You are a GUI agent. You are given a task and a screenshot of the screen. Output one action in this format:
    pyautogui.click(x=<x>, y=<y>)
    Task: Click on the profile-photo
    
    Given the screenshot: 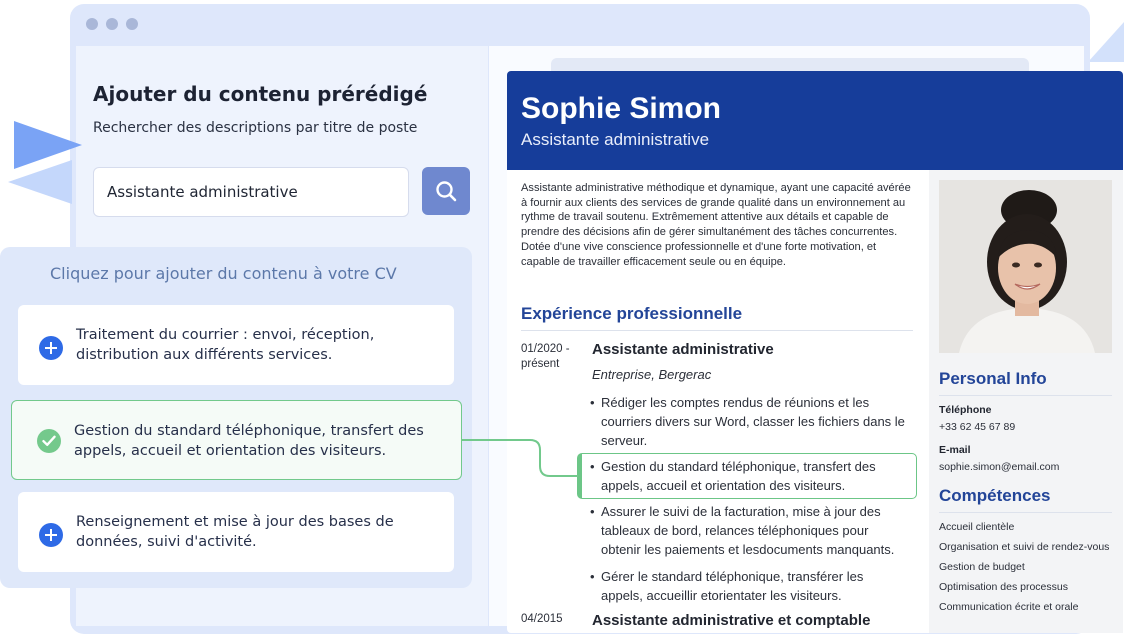 What is the action you would take?
    pyautogui.click(x=1025, y=266)
    